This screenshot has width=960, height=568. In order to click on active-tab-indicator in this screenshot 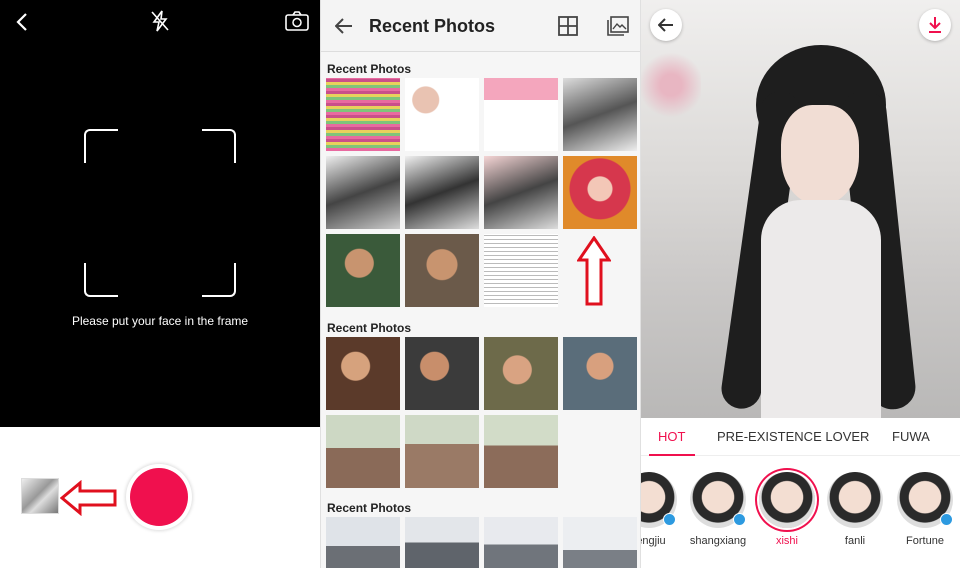, I will do `click(672, 455)`.